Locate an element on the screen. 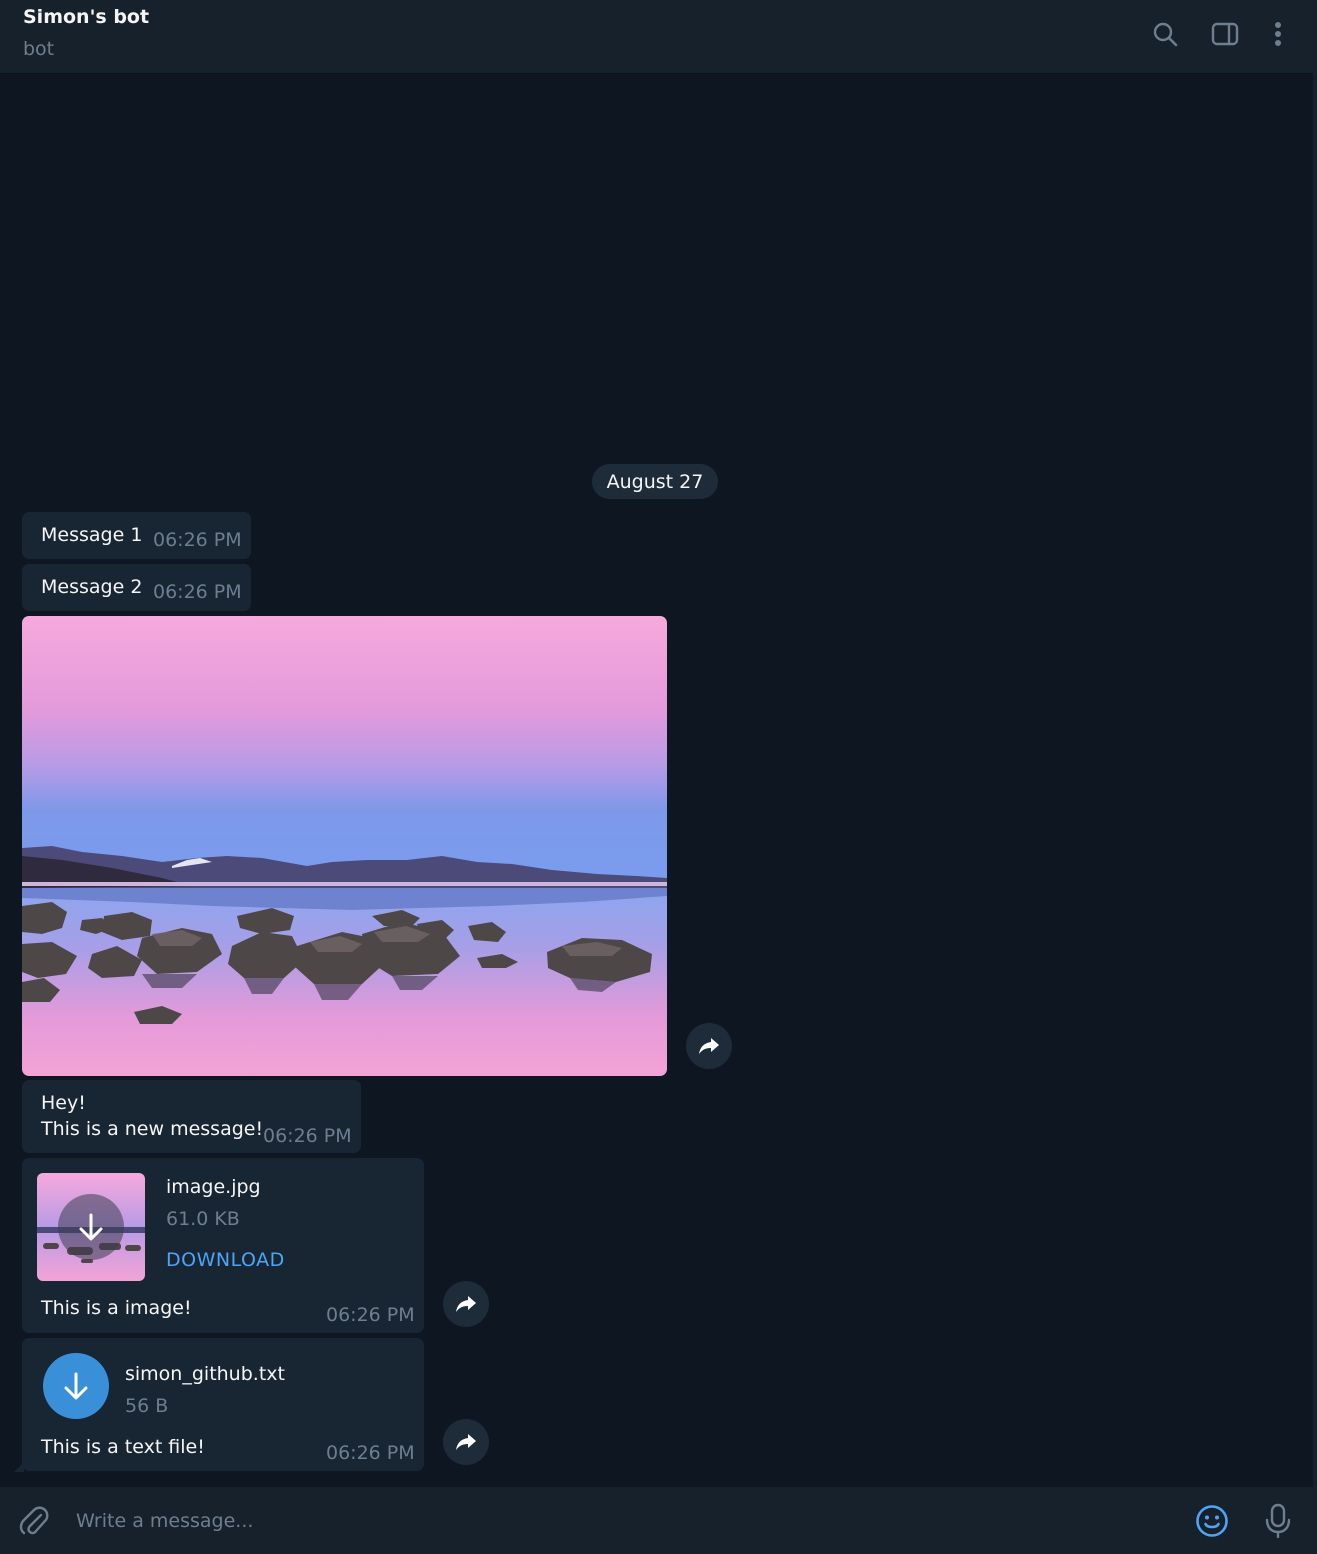  message-bubble: Hey! This is a new message! 06:26 PM is located at coordinates (191, 1116).